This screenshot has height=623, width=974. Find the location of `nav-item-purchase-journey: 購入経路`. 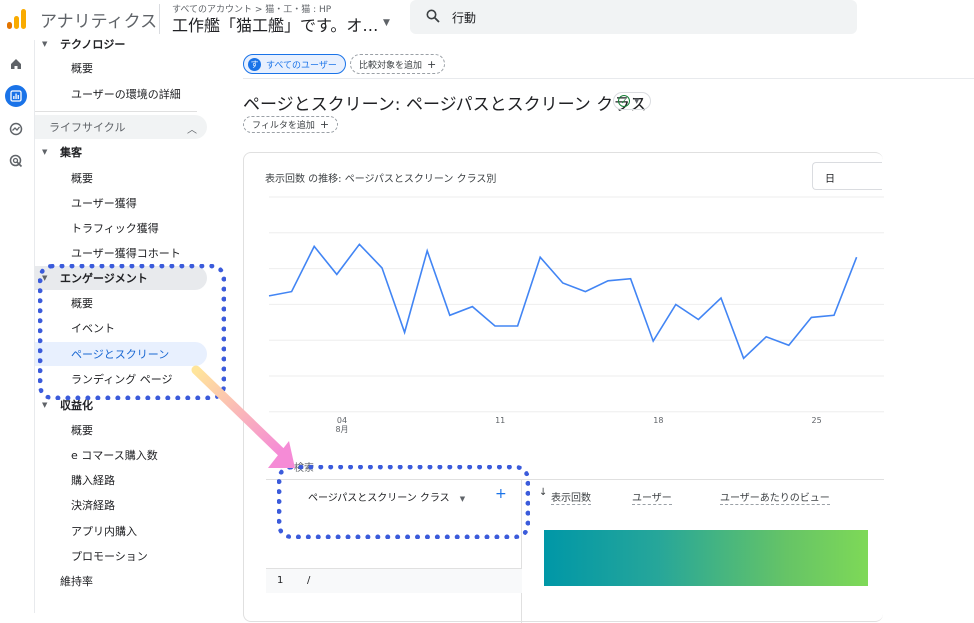

nav-item-purchase-journey: 購入経路 is located at coordinates (121, 480).